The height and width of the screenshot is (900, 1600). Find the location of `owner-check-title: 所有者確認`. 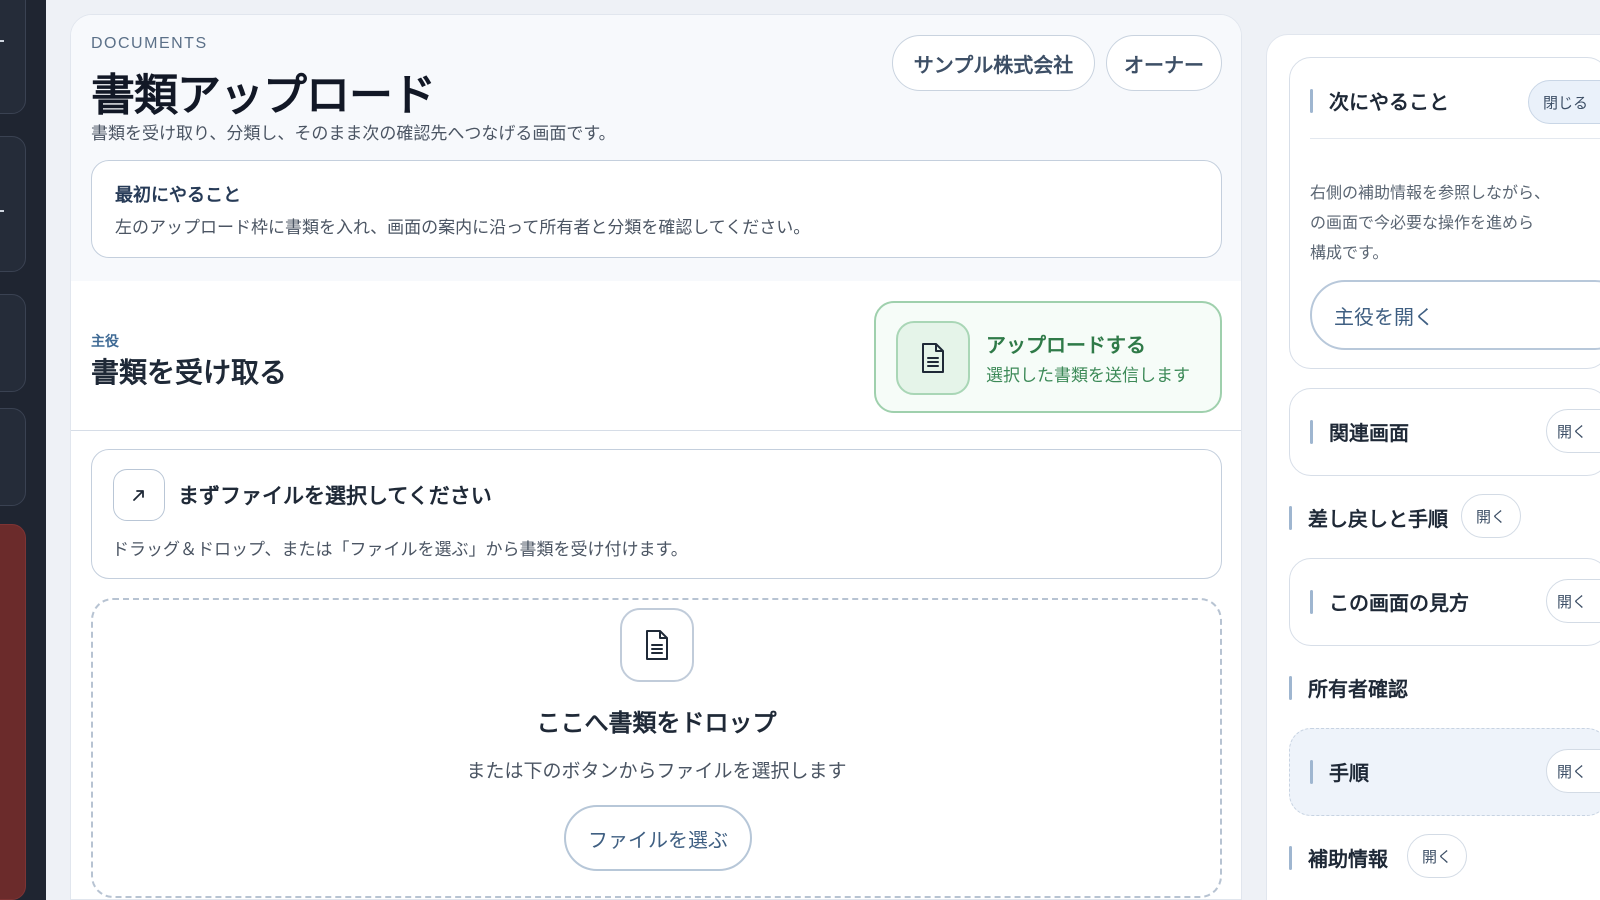

owner-check-title: 所有者確認 is located at coordinates (1348, 687).